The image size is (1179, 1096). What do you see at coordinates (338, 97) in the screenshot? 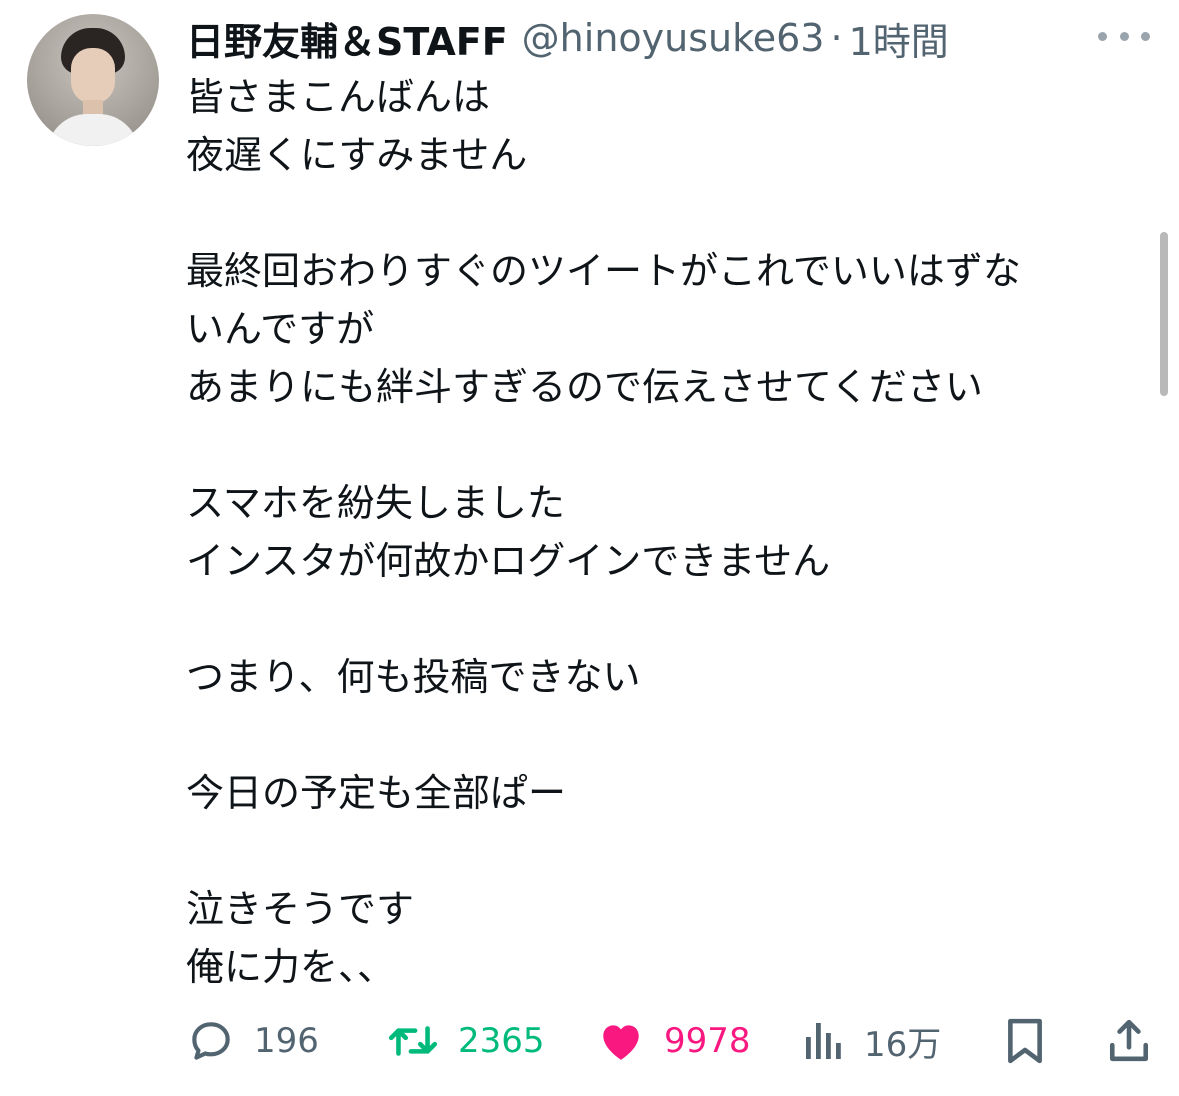
I see `tweet-text-line: 皆さまこんばんは` at bounding box center [338, 97].